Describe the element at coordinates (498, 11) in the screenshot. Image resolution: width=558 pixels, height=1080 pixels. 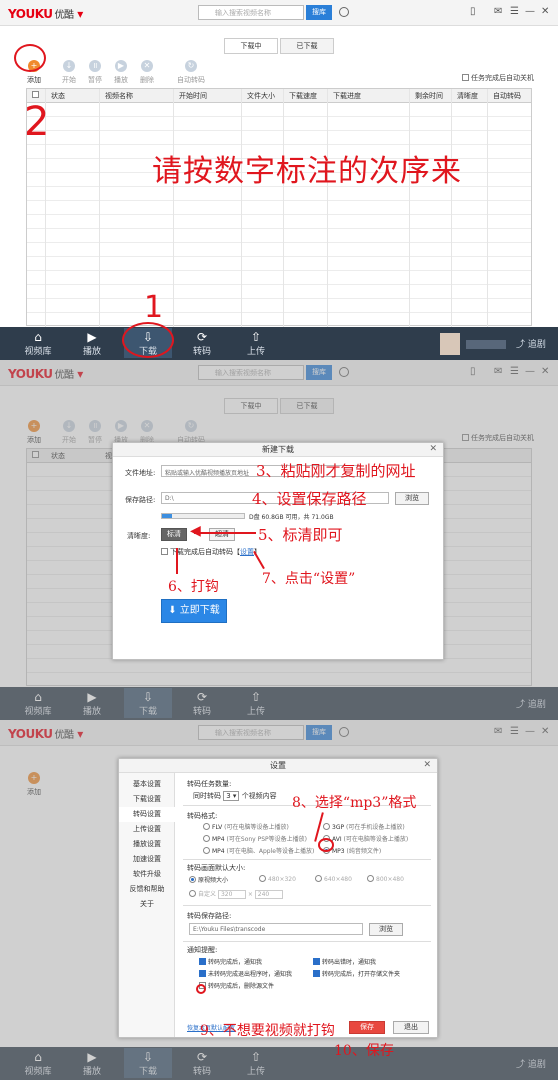
I see `message-icon: ✉` at that location.